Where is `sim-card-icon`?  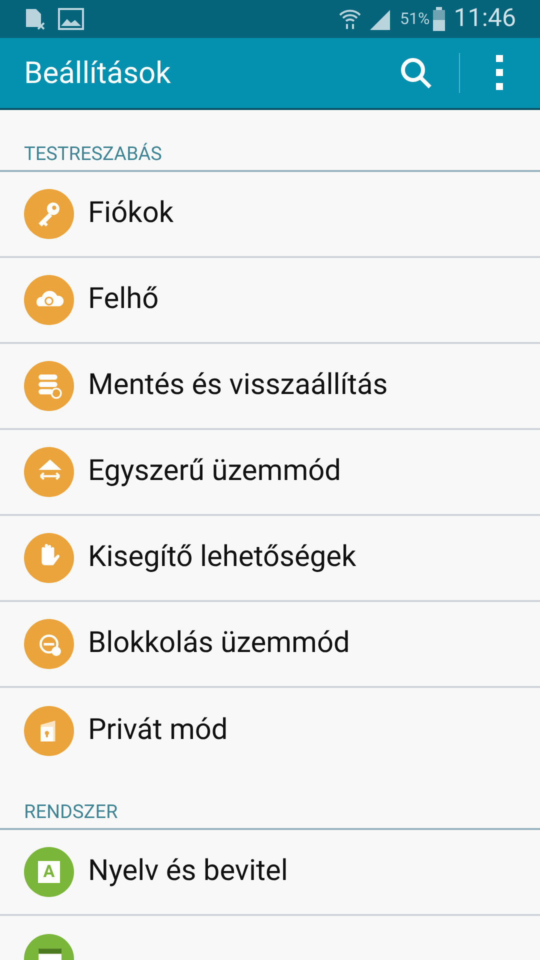 sim-card-icon is located at coordinates (35, 19).